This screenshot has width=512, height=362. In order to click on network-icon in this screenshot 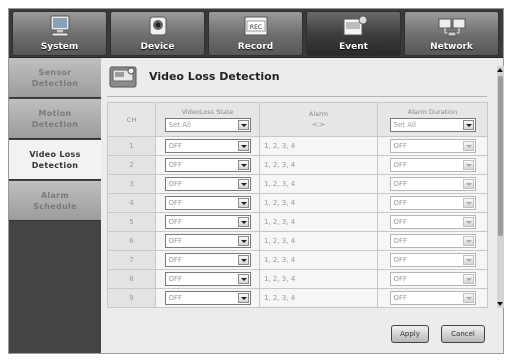, I will do `click(451, 27)`.